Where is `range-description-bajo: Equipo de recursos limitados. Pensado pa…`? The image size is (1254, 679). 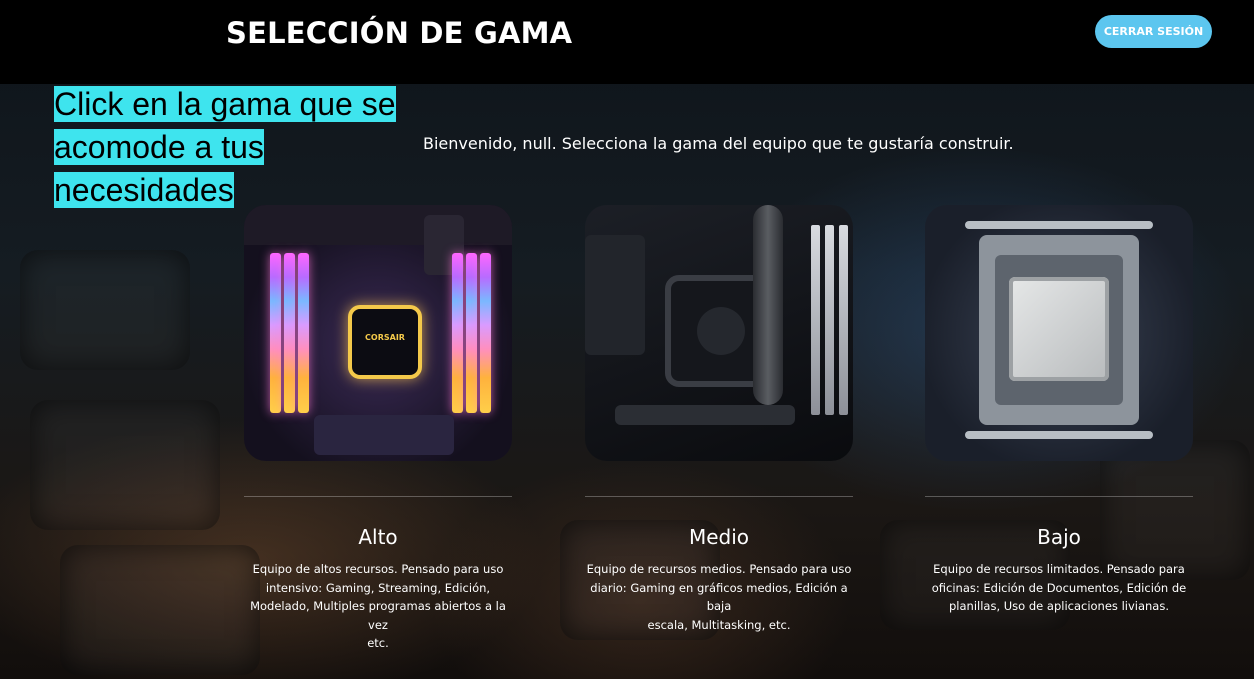 range-description-bajo: Equipo de recursos limitados. Pensado pa… is located at coordinates (1059, 588).